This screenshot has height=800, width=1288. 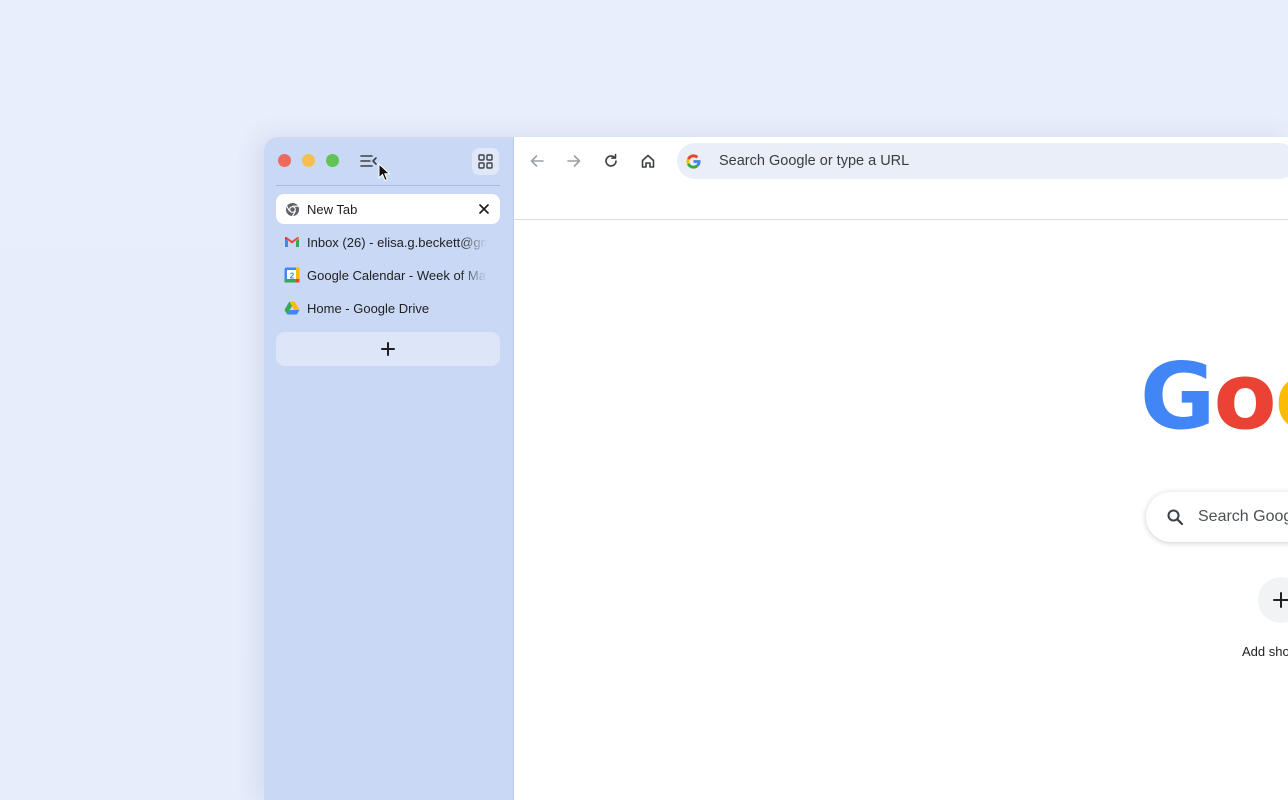 What do you see at coordinates (284, 160) in the screenshot?
I see `close-window-button` at bounding box center [284, 160].